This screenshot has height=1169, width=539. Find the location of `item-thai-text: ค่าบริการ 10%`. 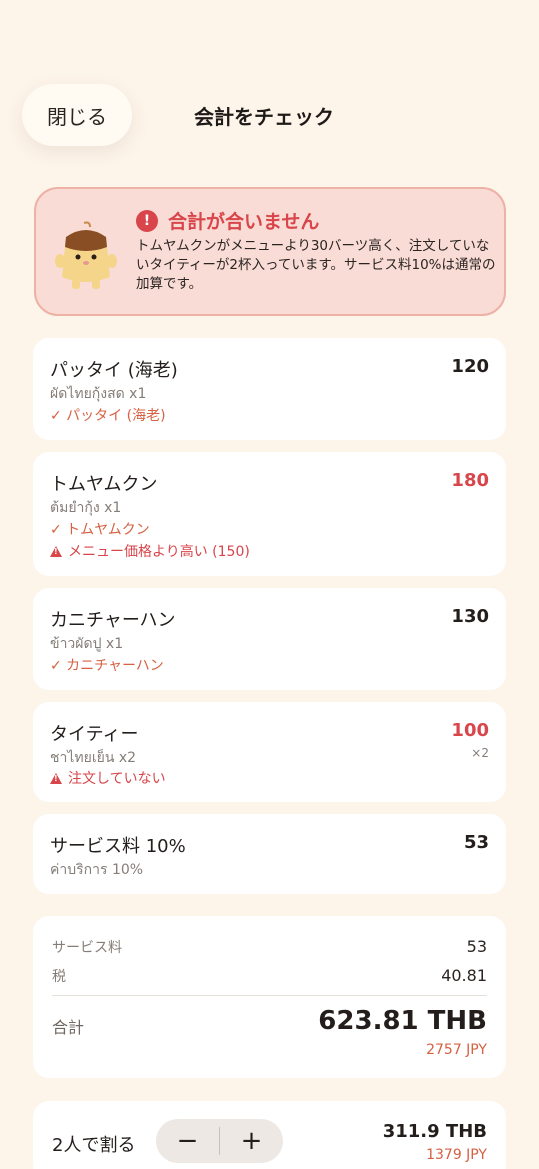

item-thai-text: ค่าบริการ 10% is located at coordinates (97, 870).